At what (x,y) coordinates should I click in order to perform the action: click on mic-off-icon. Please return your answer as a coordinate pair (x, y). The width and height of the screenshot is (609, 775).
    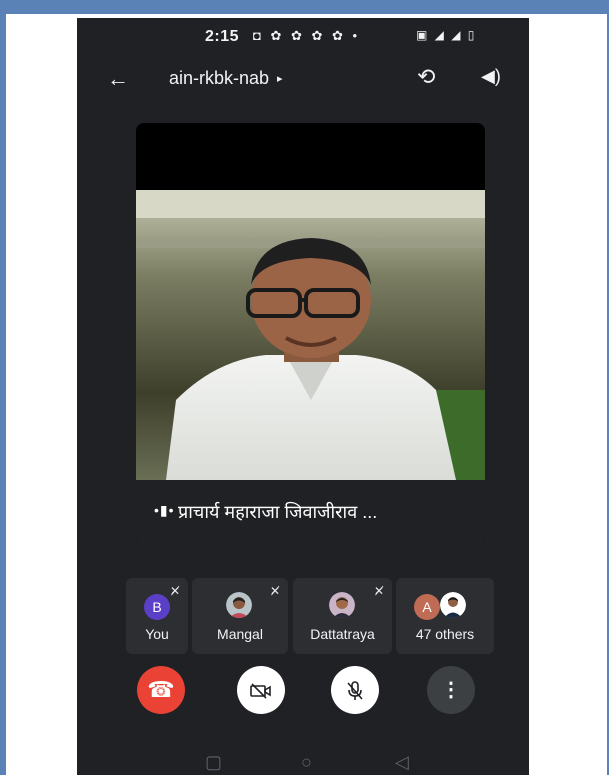
    Looking at the image, I should click on (355, 691).